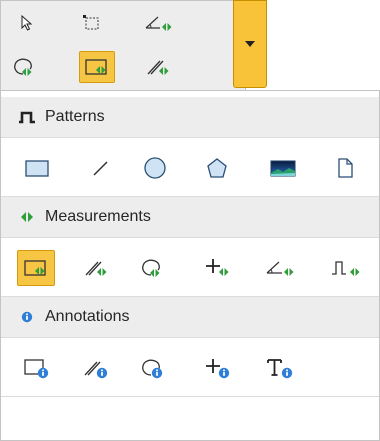 This screenshot has height=441, width=380. I want to click on freehand-annotation-icon, so click(152, 369).